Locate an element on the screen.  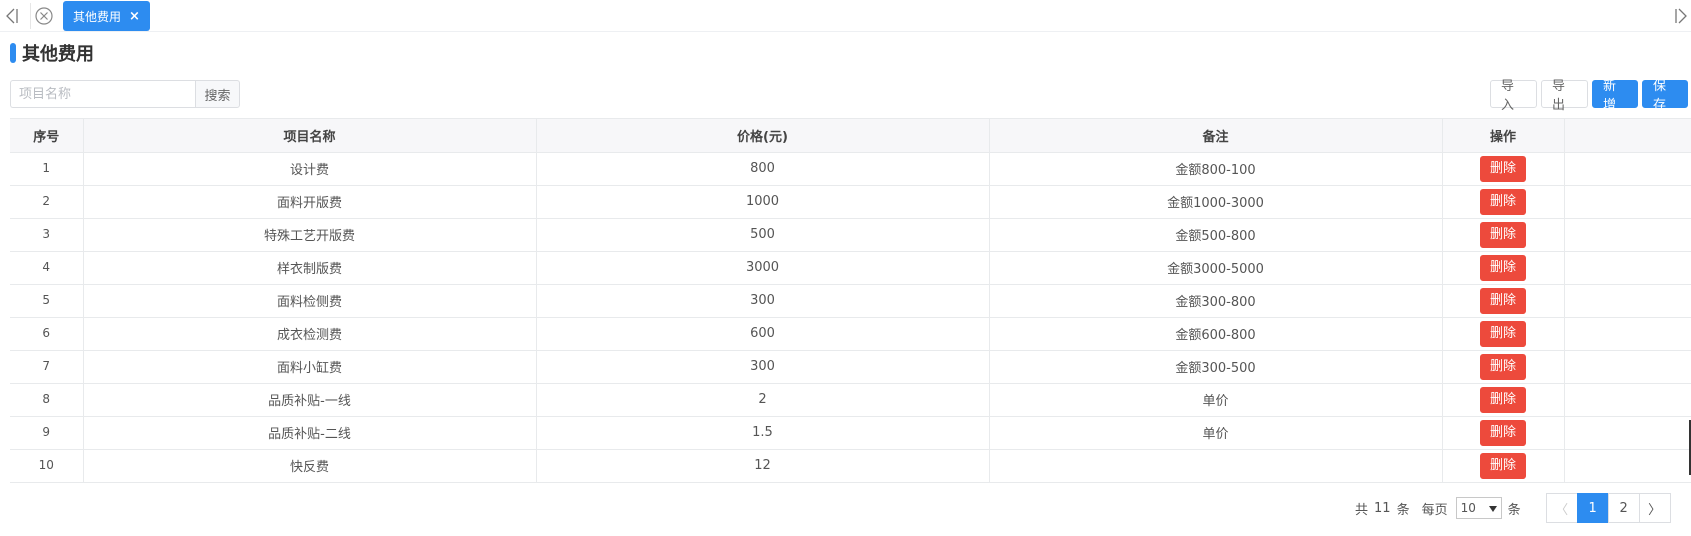
collapse-right-icon is located at coordinates (1681, 16).